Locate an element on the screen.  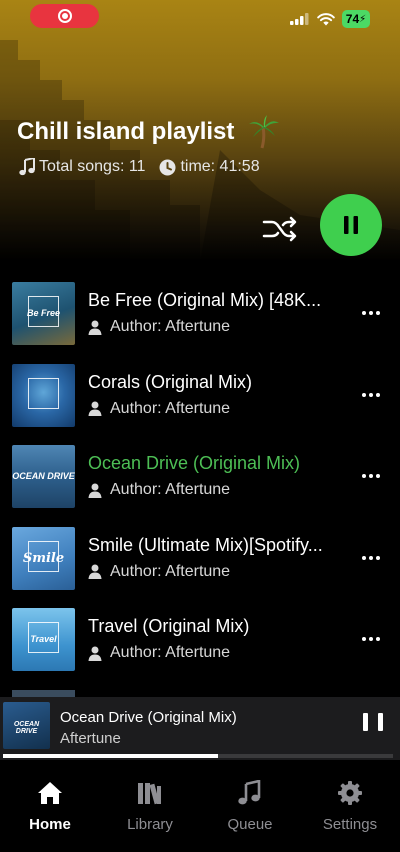
tab-library: Library is located at coordinates (150, 807).